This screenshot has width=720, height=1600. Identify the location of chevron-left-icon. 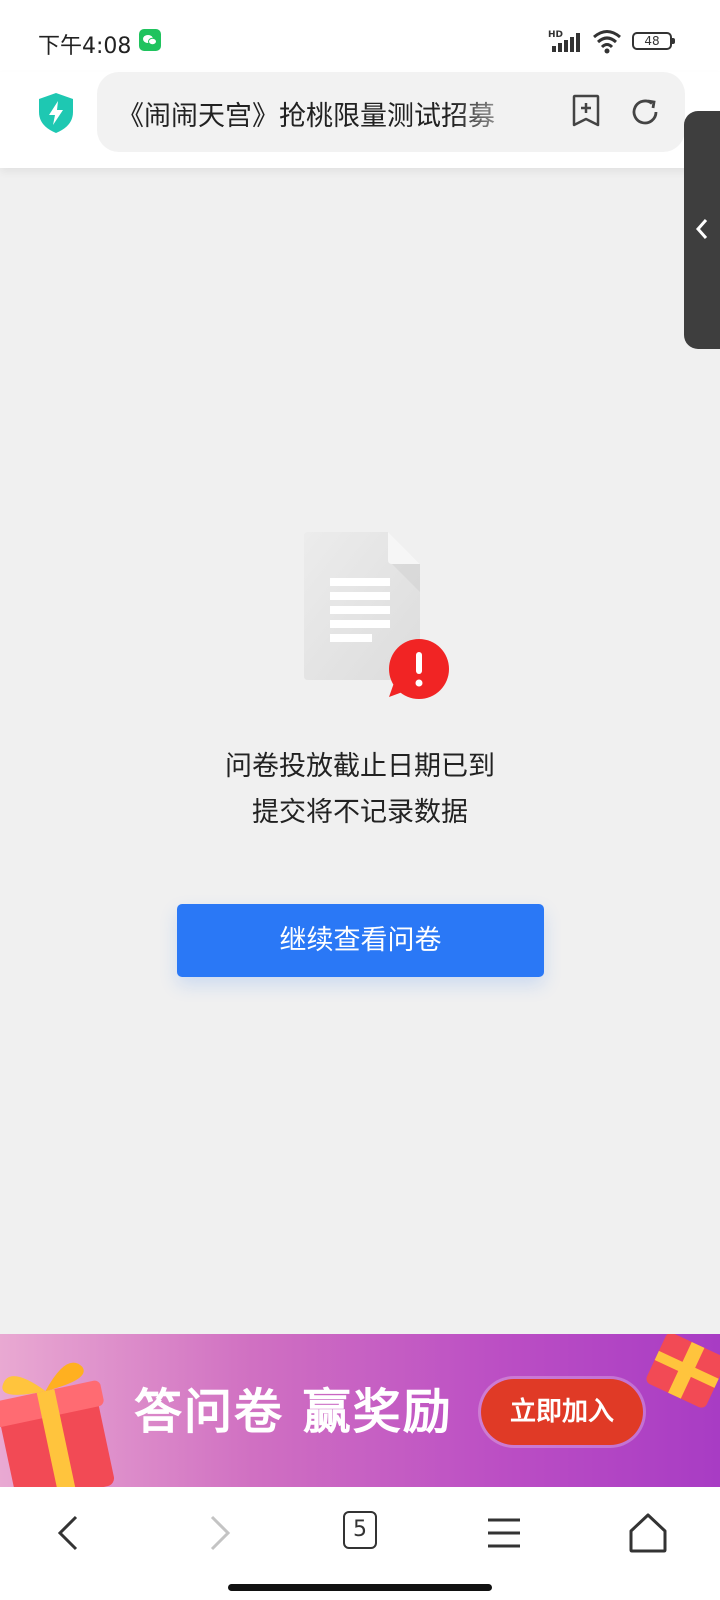
(701, 229).